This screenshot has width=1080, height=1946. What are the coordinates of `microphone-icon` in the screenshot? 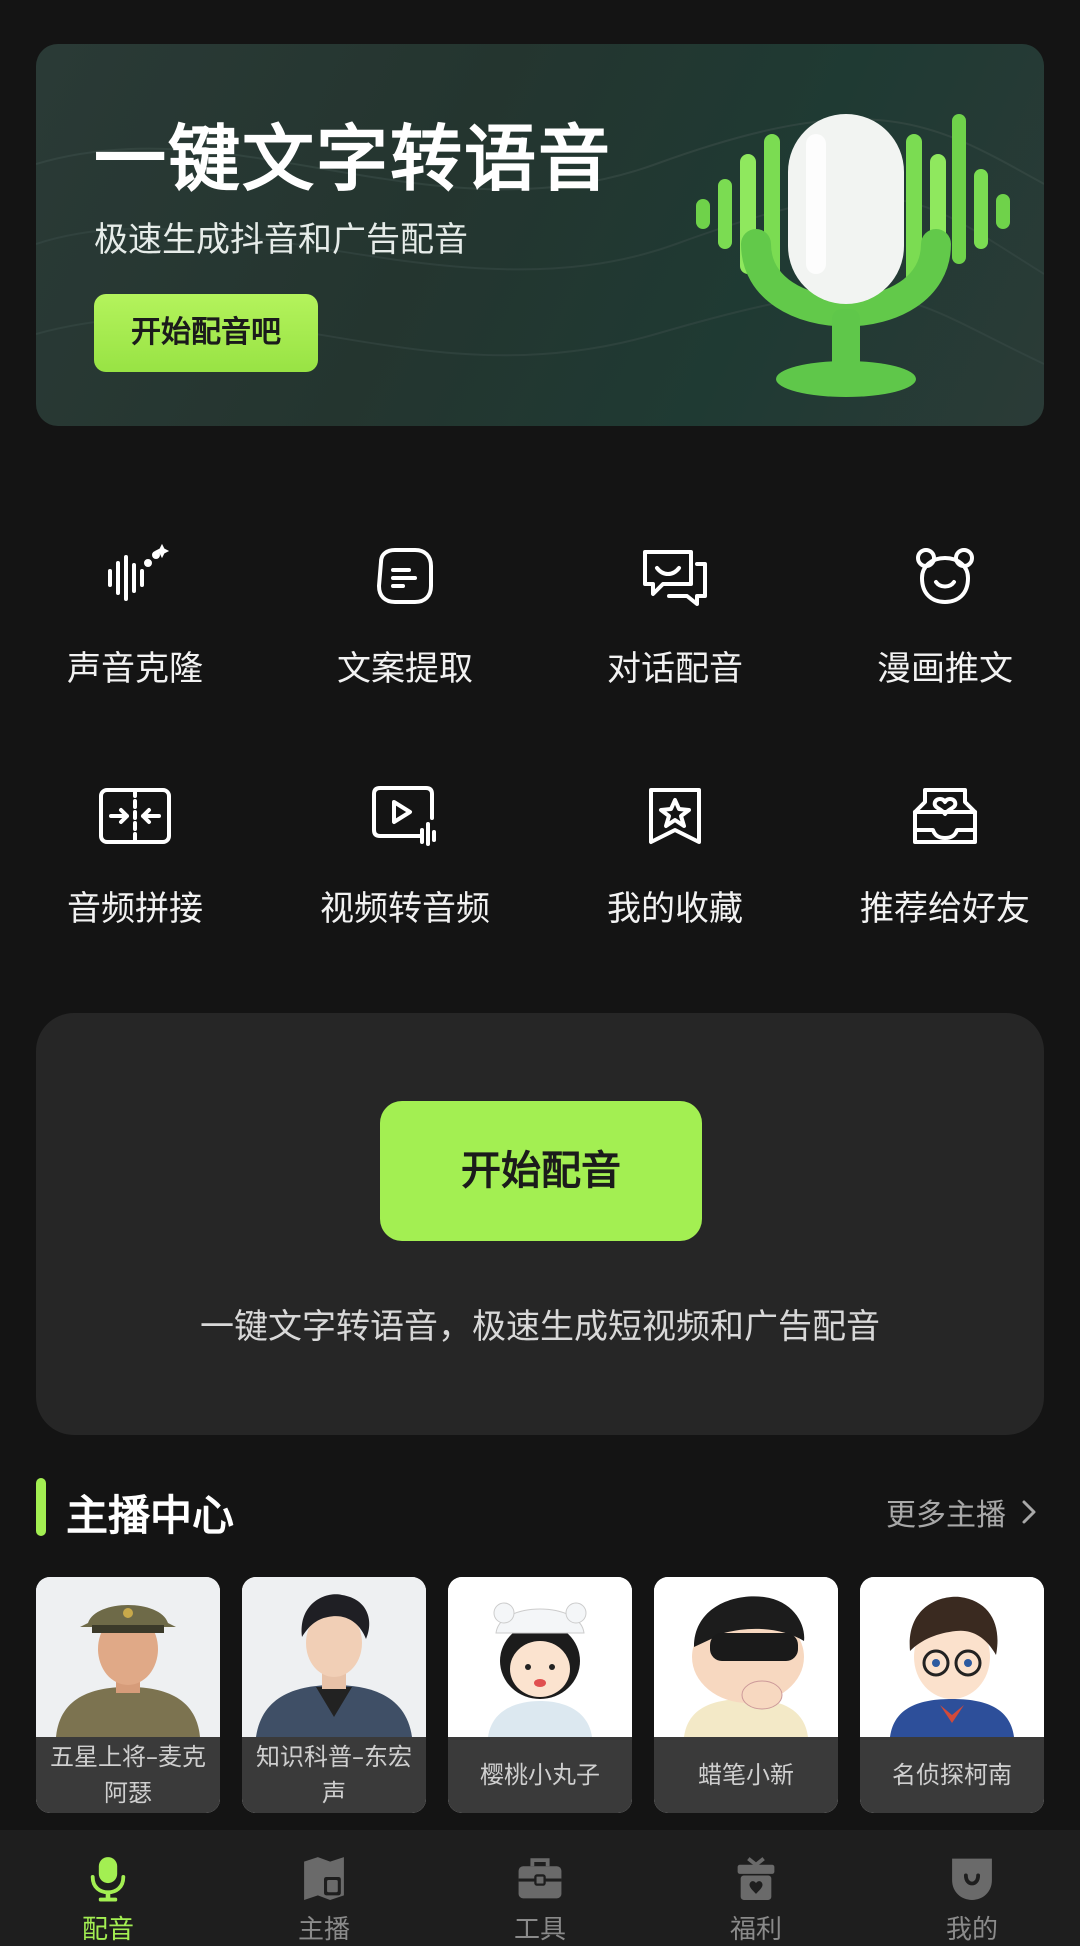 It's located at (108, 1879).